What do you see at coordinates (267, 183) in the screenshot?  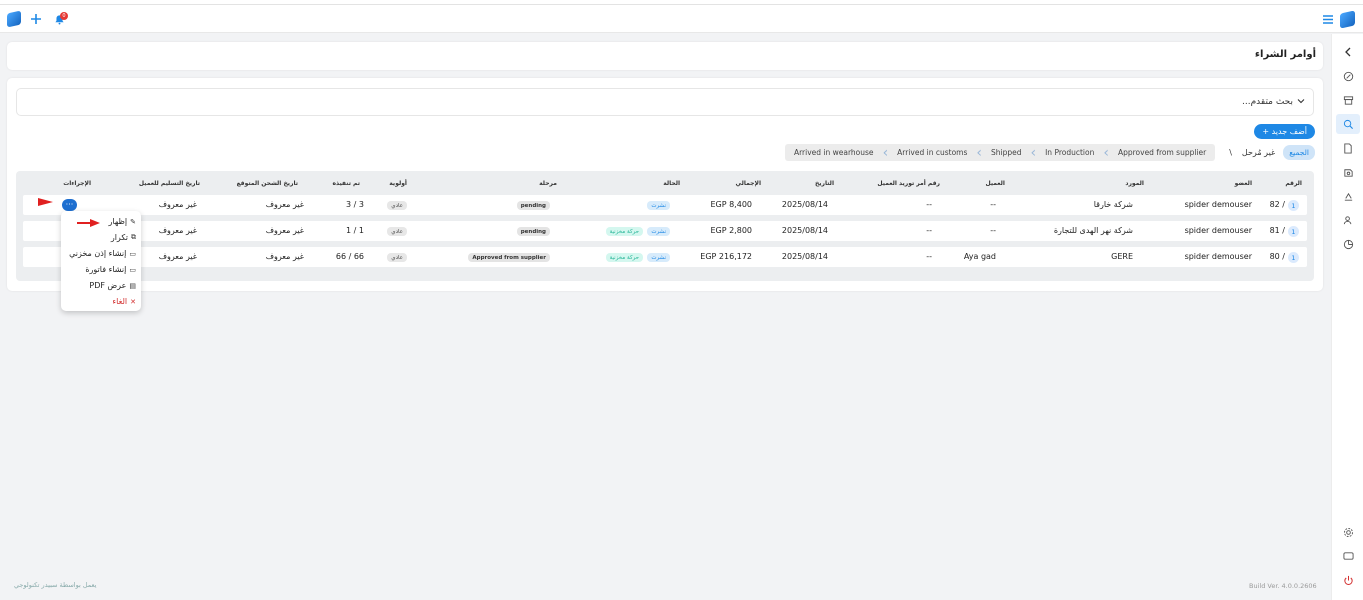 I see `header-expected-ship: تاريخ الشحن المتوقع` at bounding box center [267, 183].